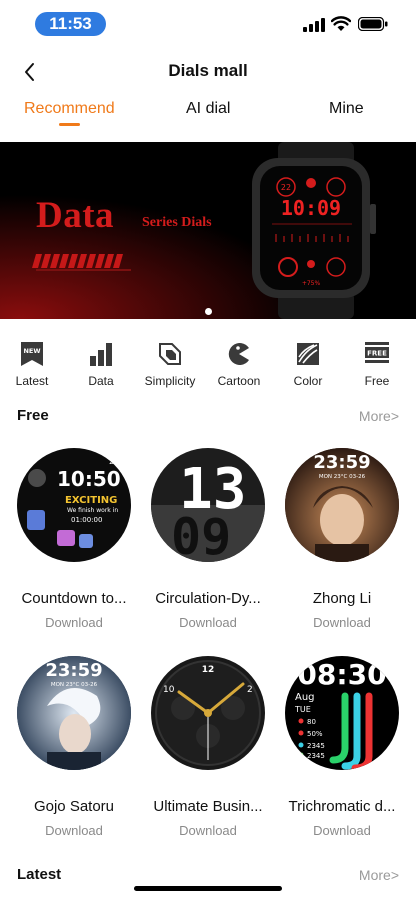 This screenshot has height=900, width=416. I want to click on dial-preview-ultimate-business: 12 10 2, so click(208, 713).